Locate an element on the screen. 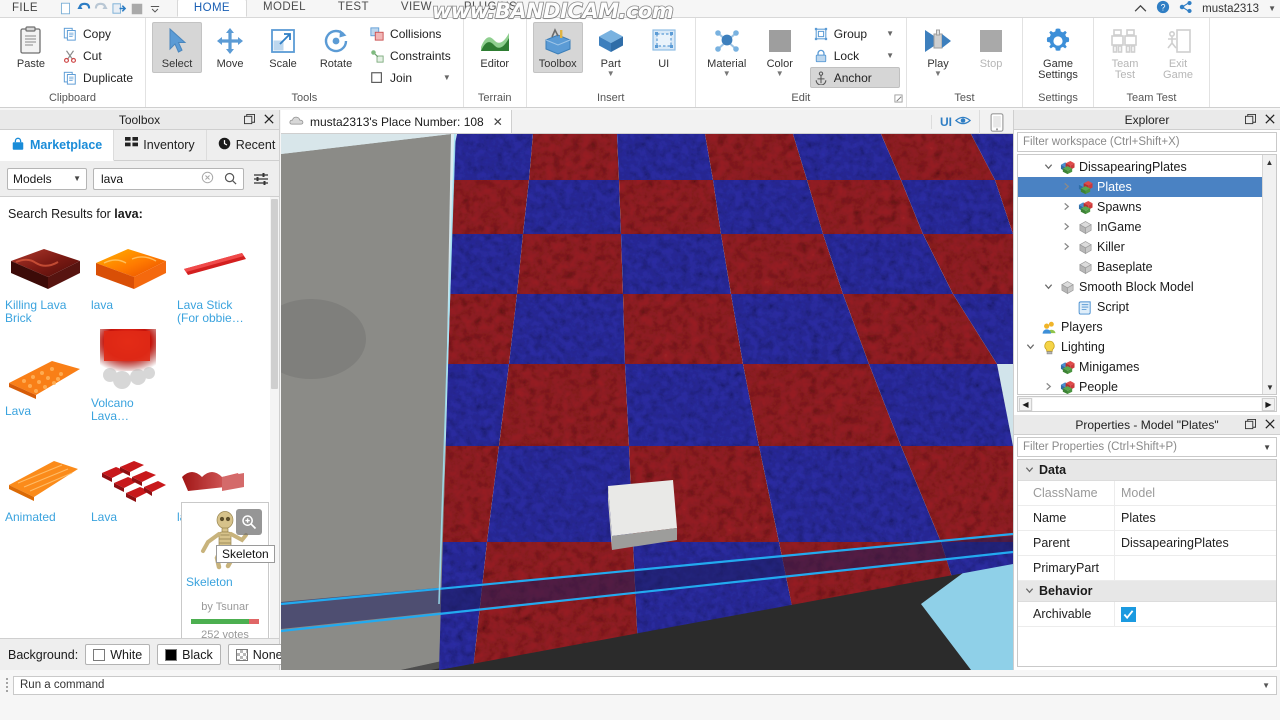 This screenshot has width=1280, height=720. select-tool-button: Select is located at coordinates (177, 47).